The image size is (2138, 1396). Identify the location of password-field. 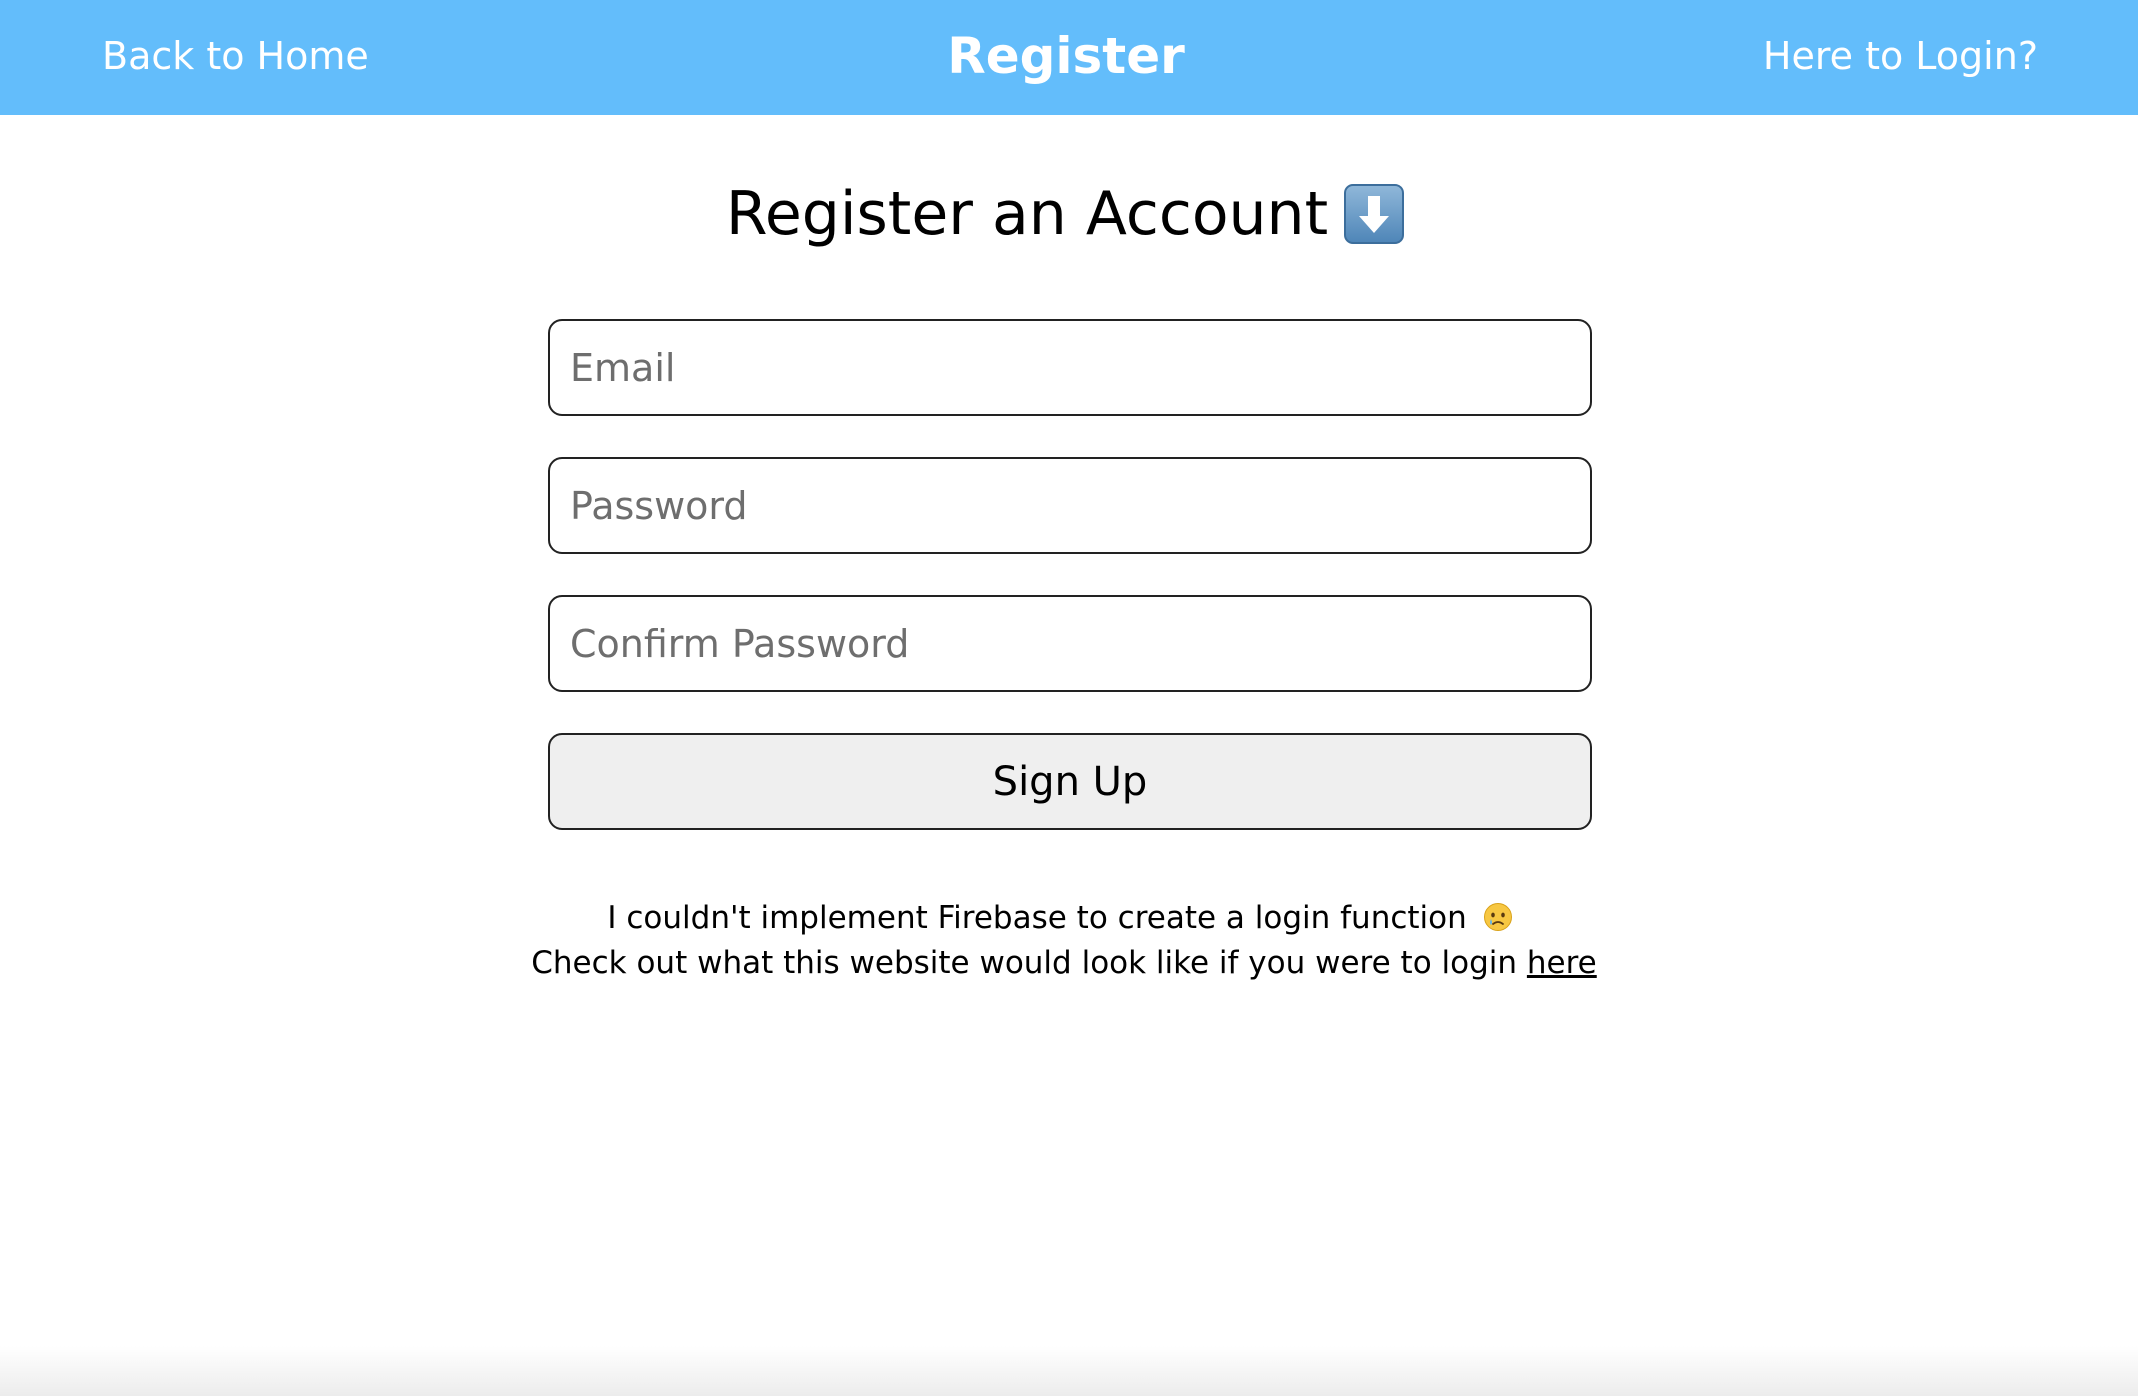
(1070, 505).